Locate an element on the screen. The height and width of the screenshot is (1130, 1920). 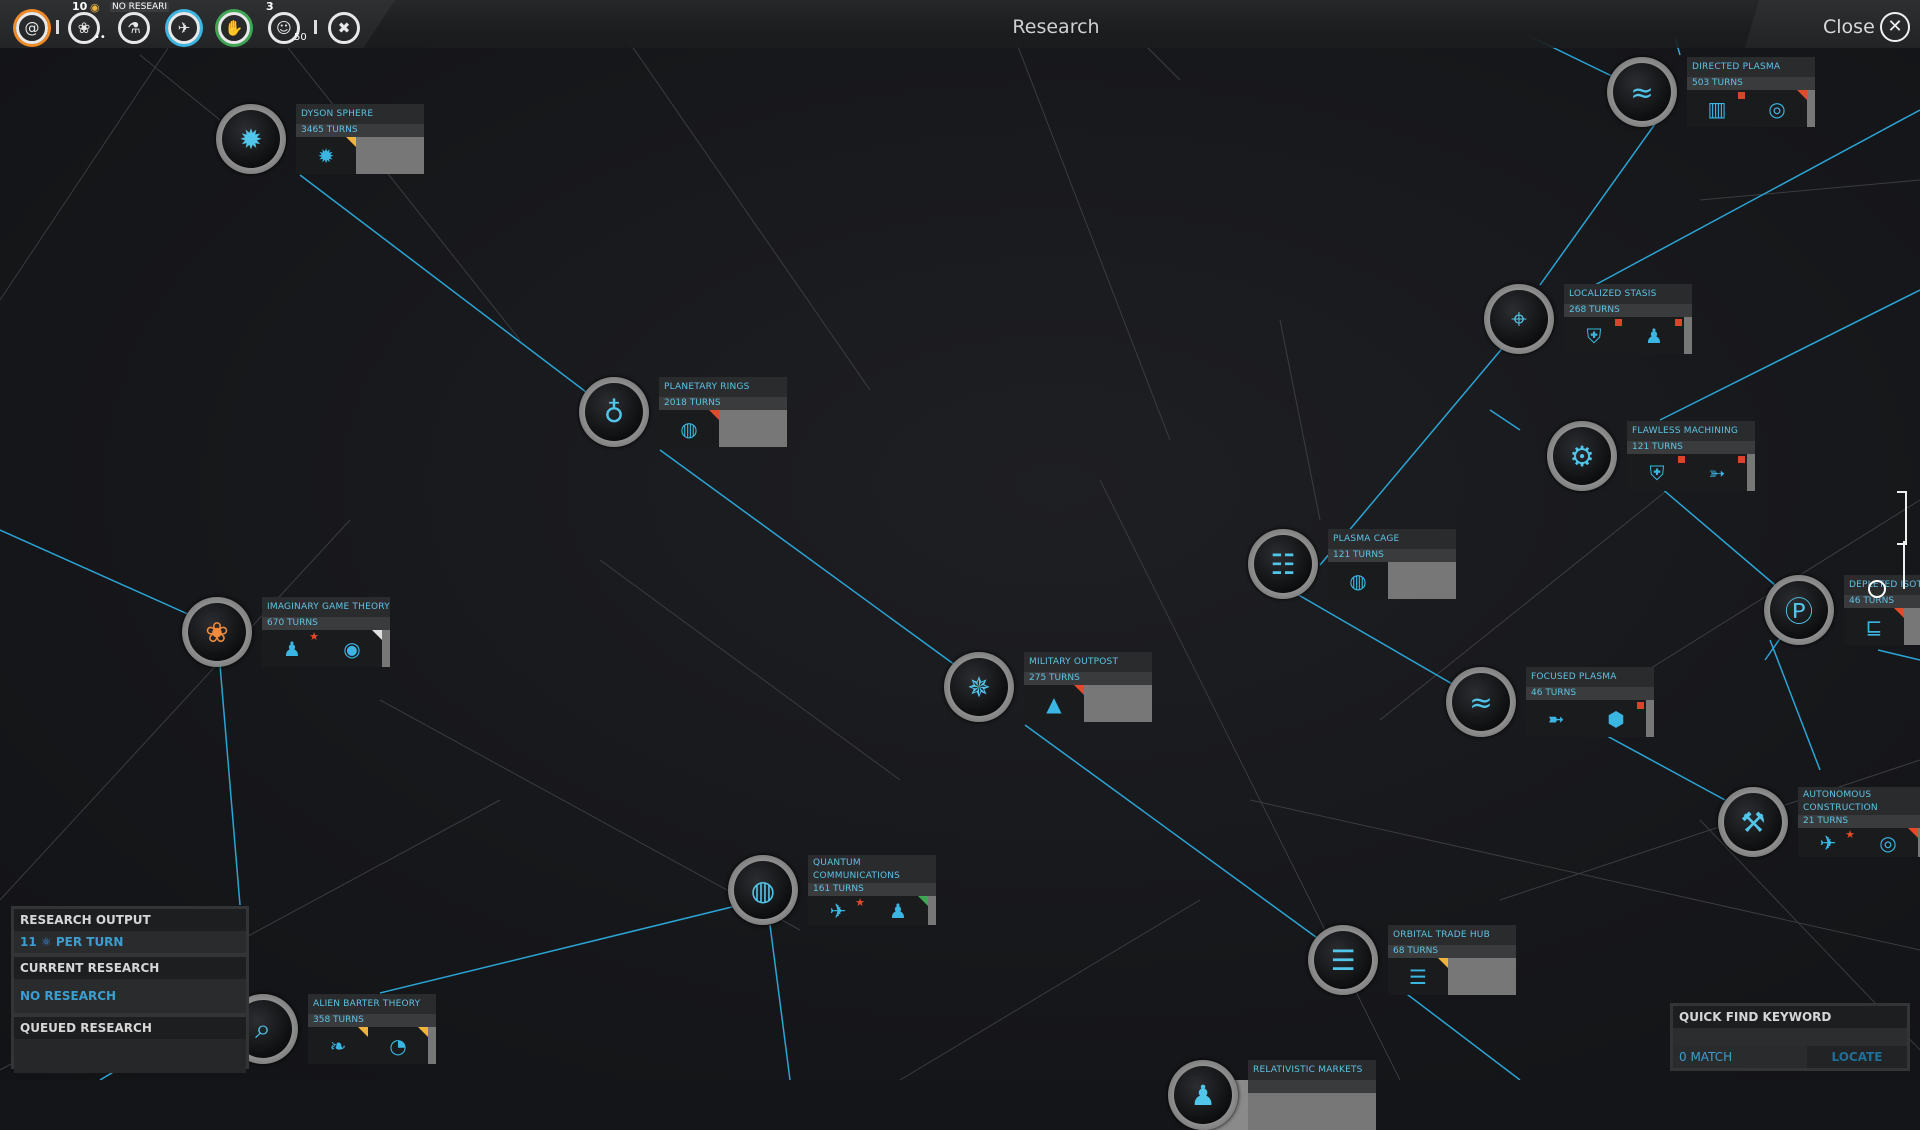
ring-icon: ◎ is located at coordinates (1888, 842).